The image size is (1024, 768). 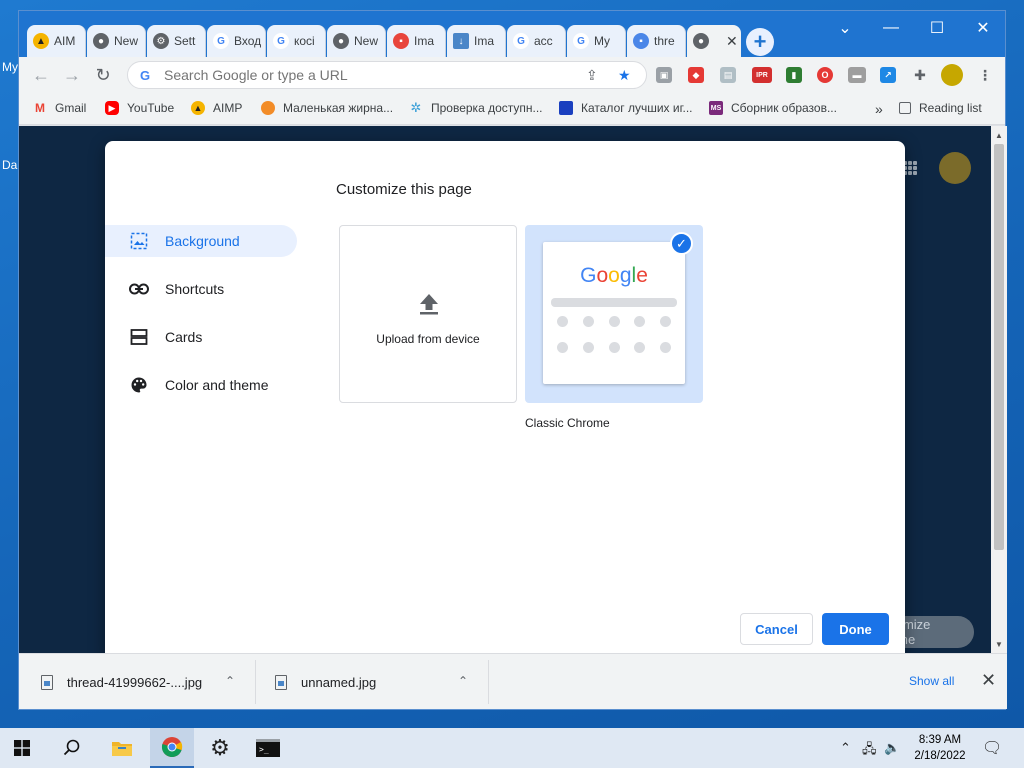 I want to click on nav-label: Background, so click(x=202, y=241).